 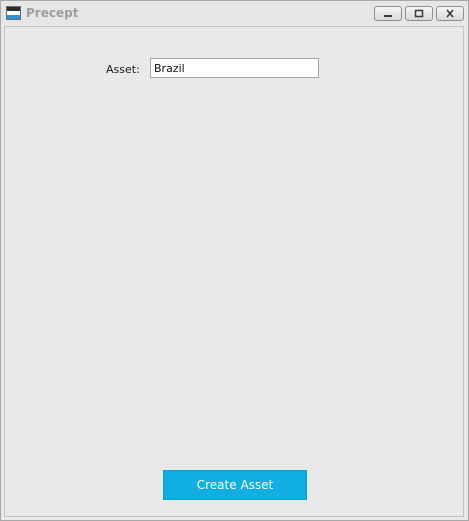 I want to click on asset-label: Asset:, so click(x=123, y=69).